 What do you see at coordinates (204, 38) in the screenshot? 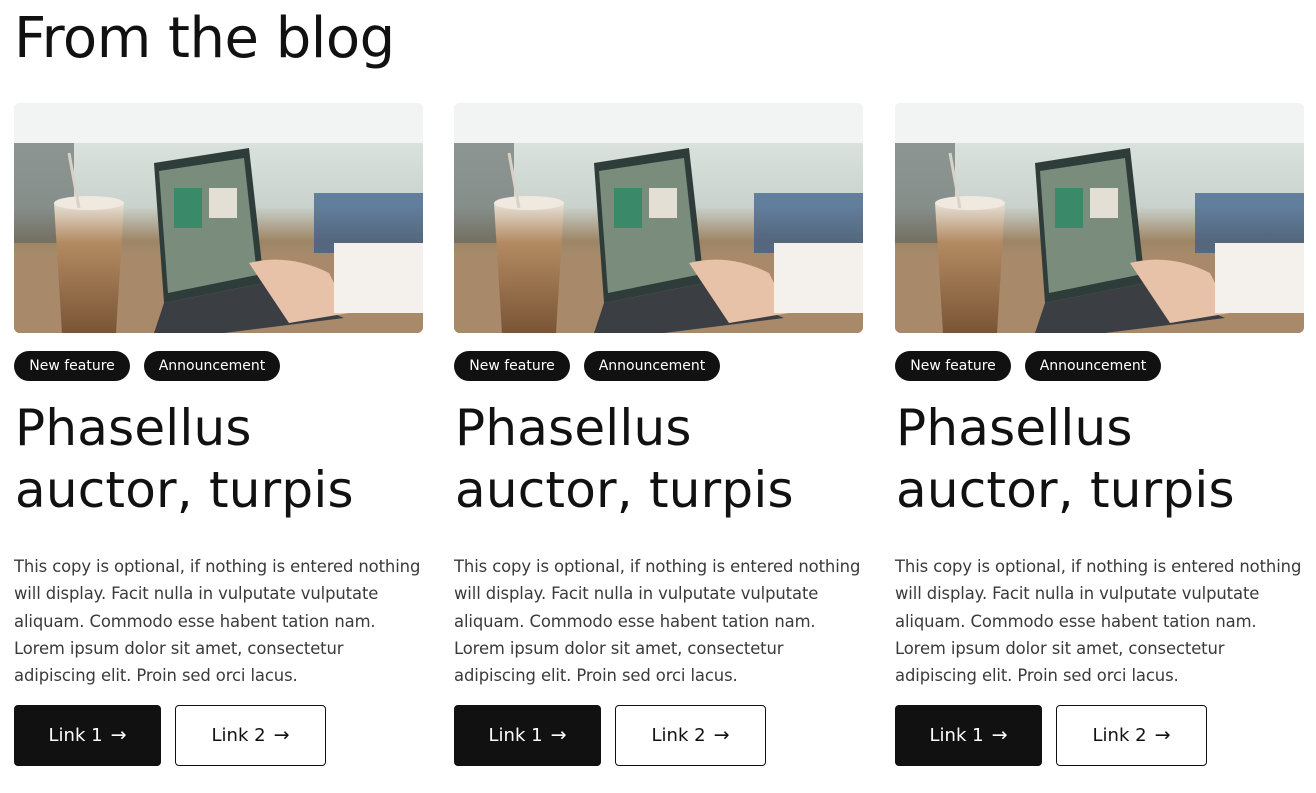
I see `section-title: From the blog` at bounding box center [204, 38].